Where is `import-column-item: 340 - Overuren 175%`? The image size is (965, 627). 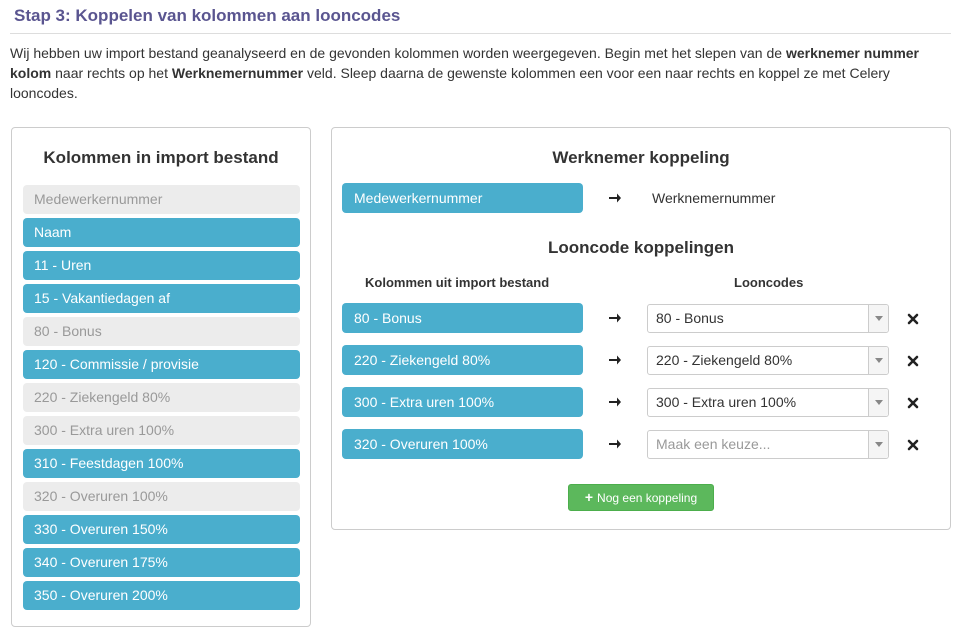 import-column-item: 340 - Overuren 175% is located at coordinates (161, 562).